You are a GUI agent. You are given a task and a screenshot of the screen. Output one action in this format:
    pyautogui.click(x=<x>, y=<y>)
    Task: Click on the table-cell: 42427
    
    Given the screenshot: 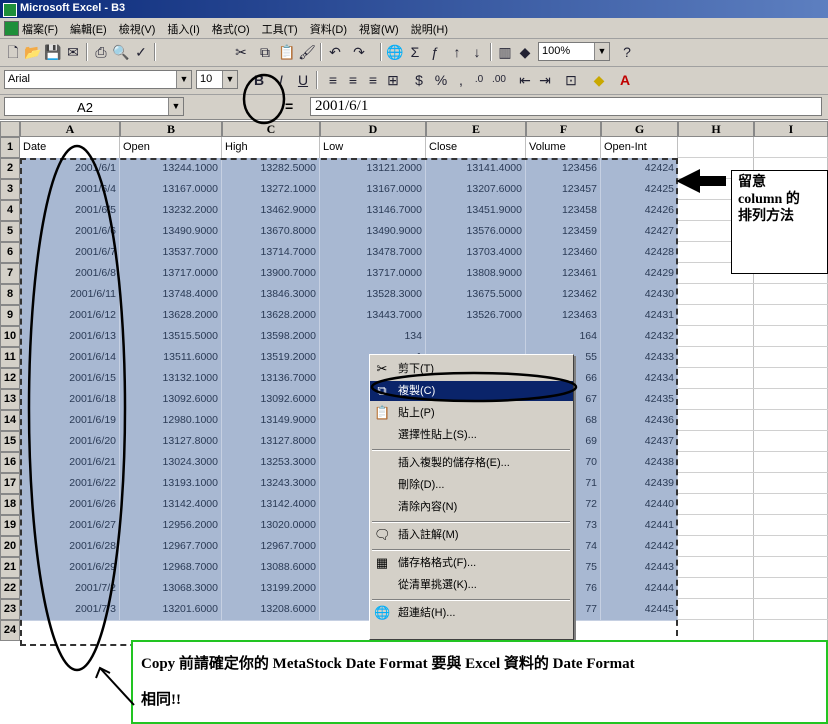 What is the action you would take?
    pyautogui.click(x=639, y=231)
    